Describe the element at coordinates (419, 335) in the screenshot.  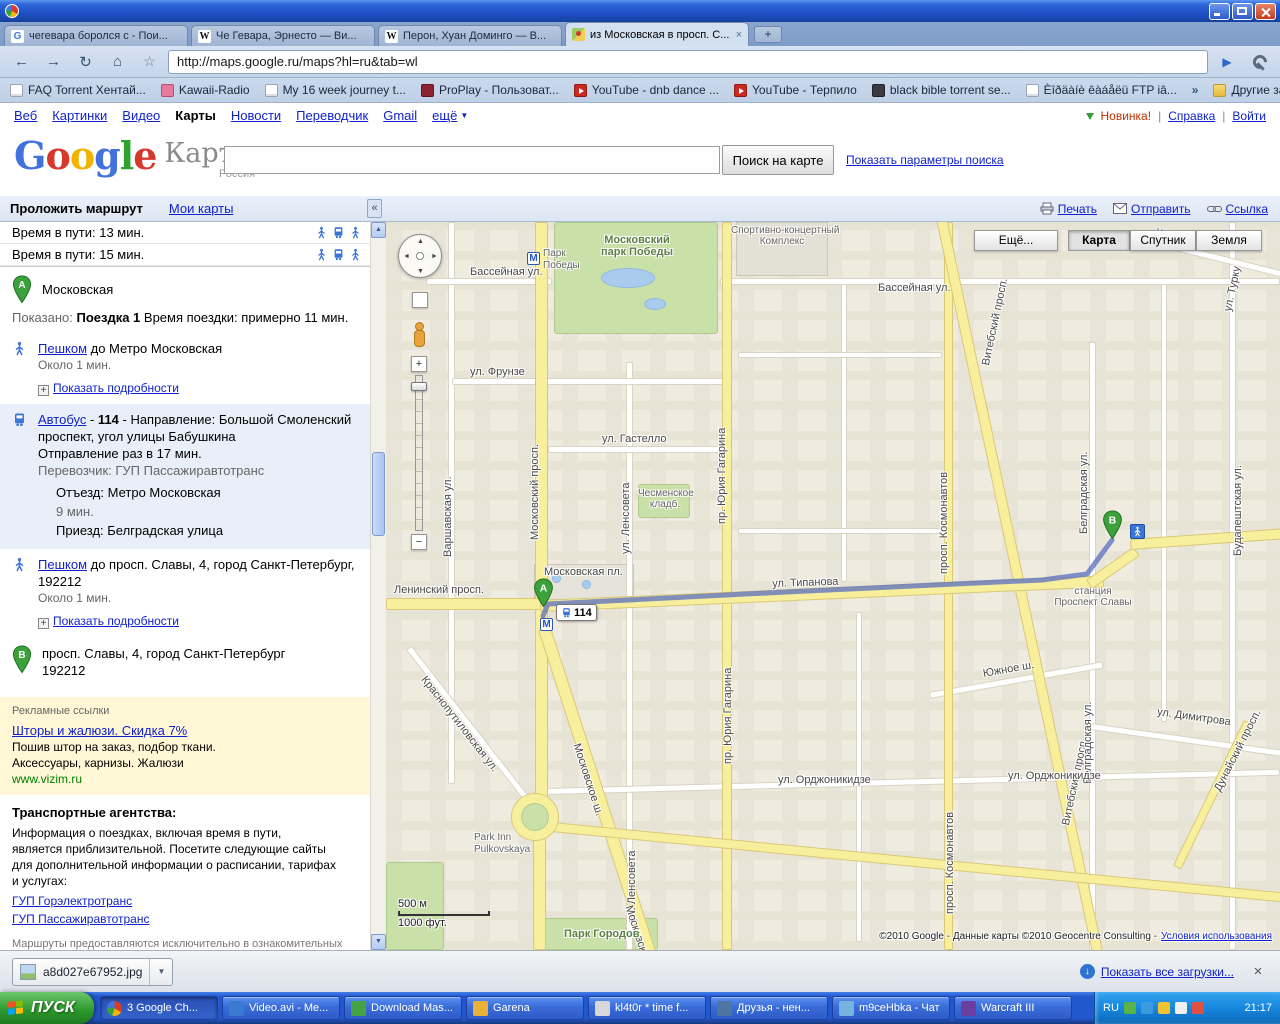
I see `pegman-icon` at that location.